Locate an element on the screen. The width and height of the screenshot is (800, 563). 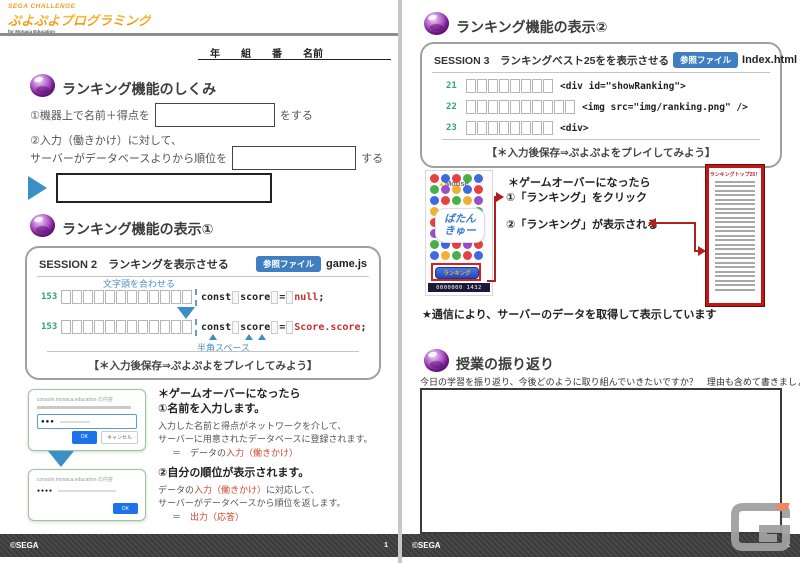
name-header-labels: 年 組 番 名前 is located at coordinates (277, 52).